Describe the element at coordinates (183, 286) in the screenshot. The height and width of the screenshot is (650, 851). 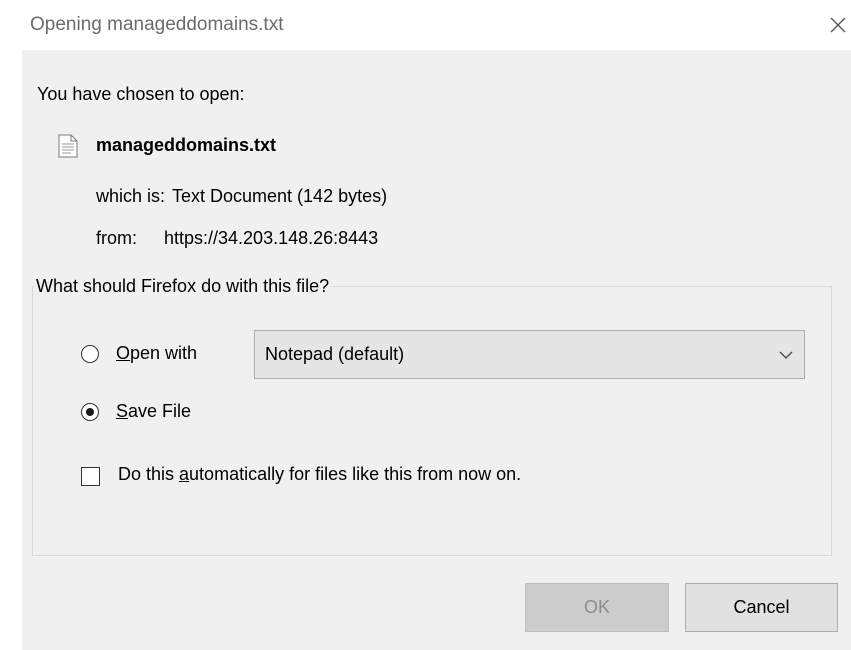
I see `action-group-legend: What should Firefox do with this file?` at that location.